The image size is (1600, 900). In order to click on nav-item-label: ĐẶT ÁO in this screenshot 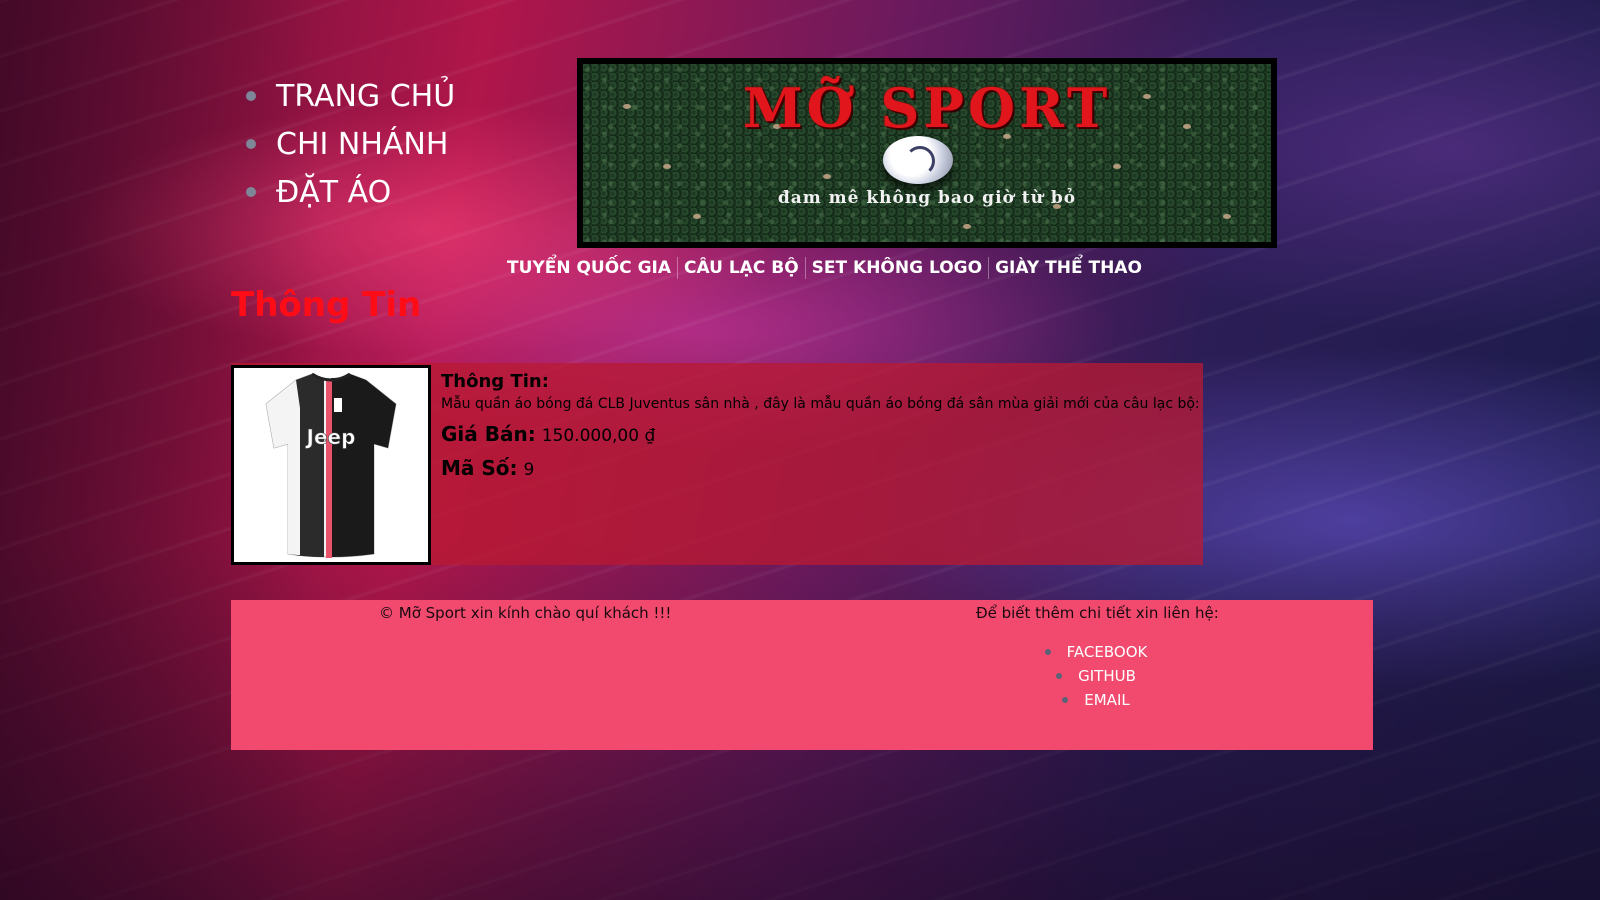, I will do `click(334, 192)`.